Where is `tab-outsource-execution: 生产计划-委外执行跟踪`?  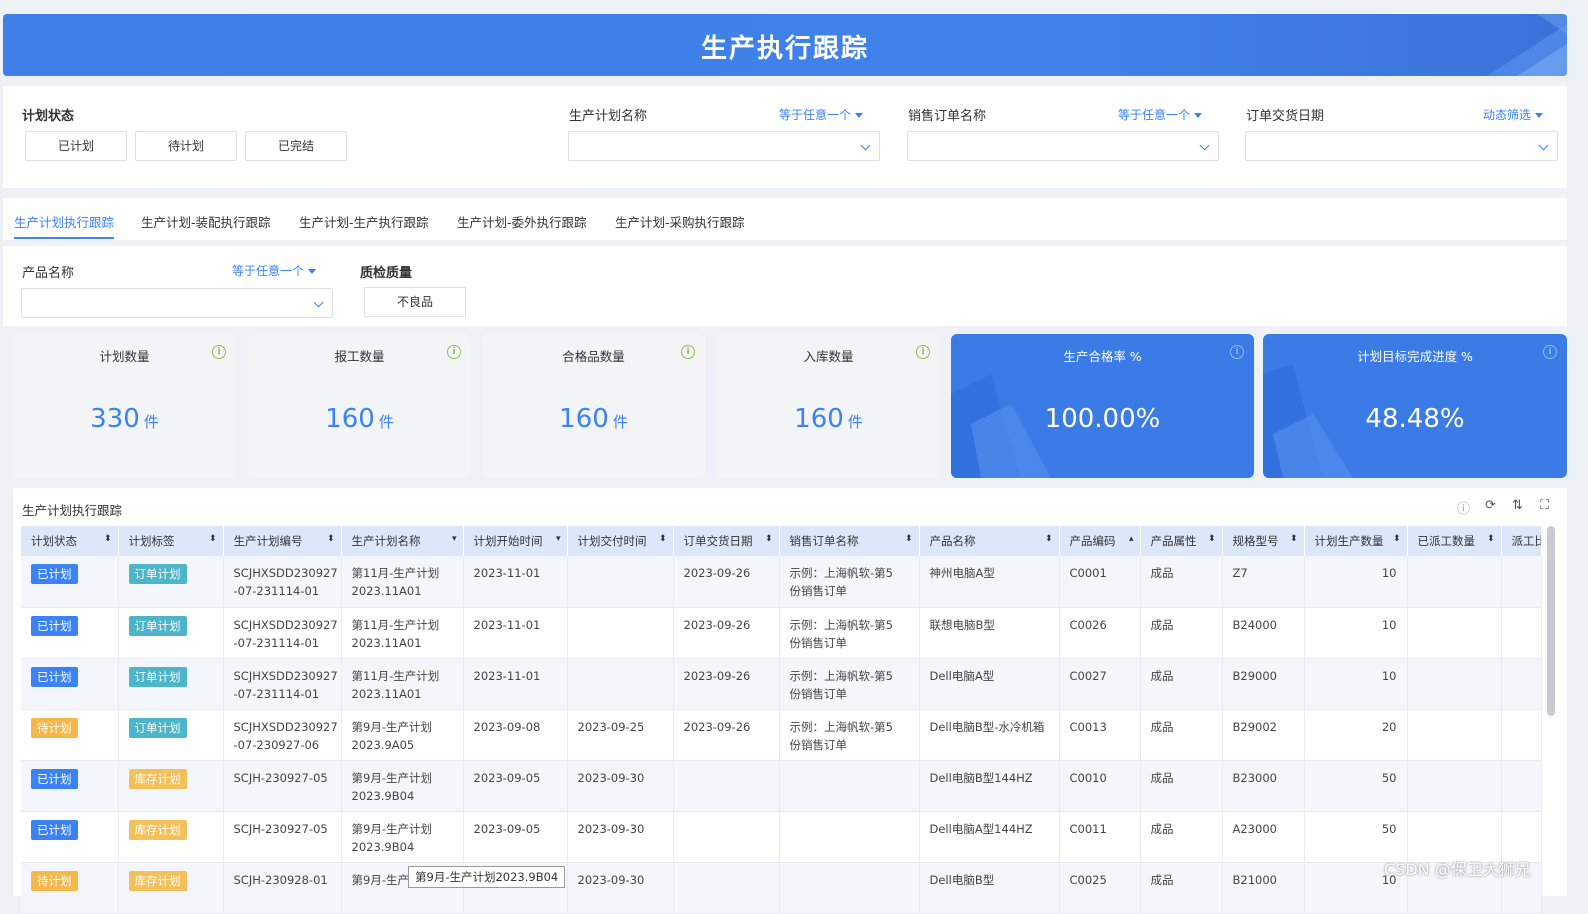 tab-outsource-execution: 生产计划-委外执行跟踪 is located at coordinates (522, 221).